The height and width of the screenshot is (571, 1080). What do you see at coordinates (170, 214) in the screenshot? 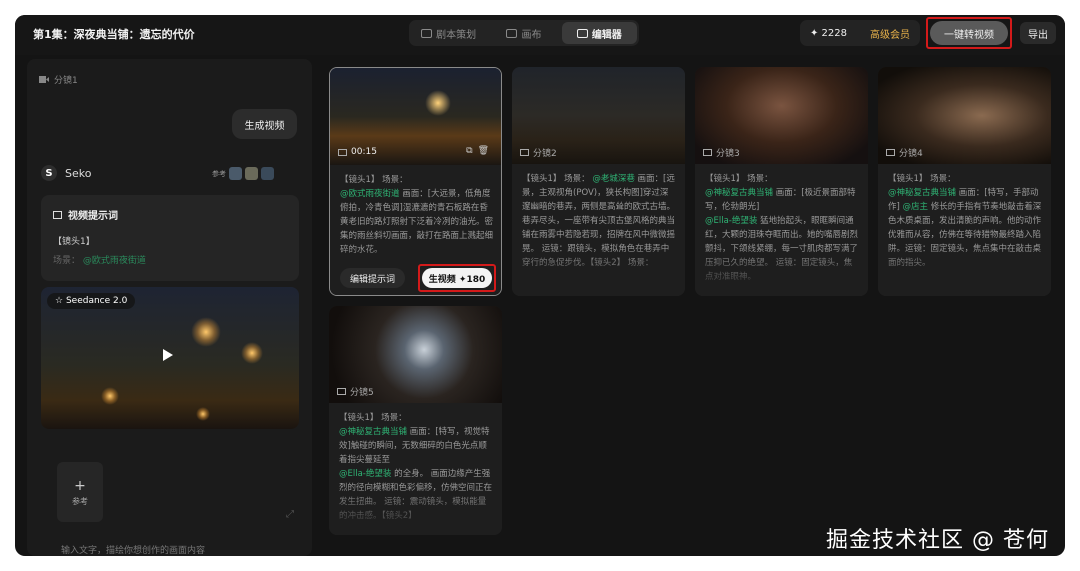
I see `prompt-header: 视频提示词` at bounding box center [170, 214].